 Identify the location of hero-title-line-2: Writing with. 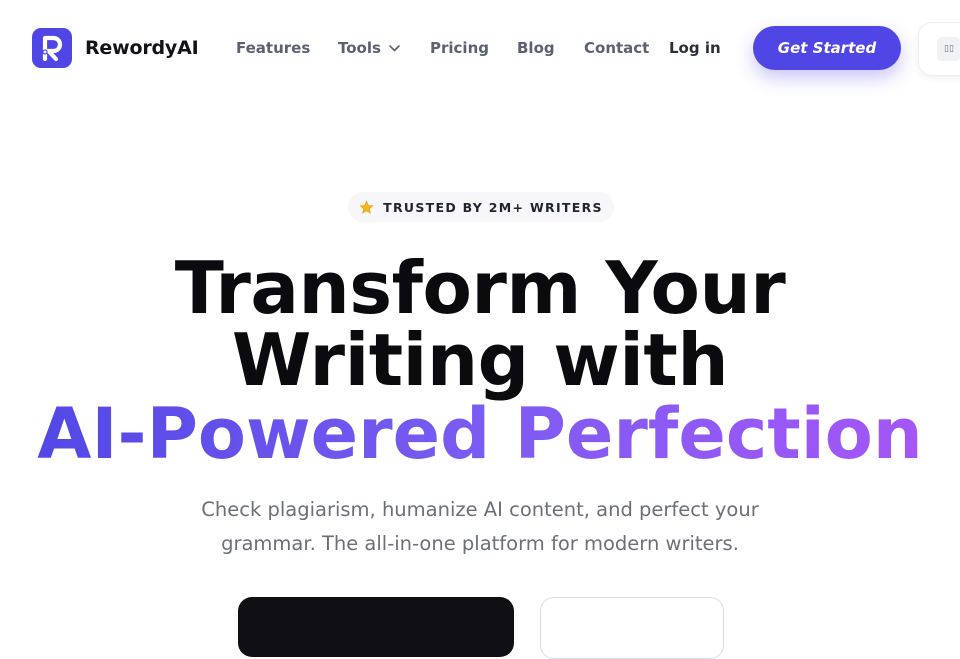
(480, 360).